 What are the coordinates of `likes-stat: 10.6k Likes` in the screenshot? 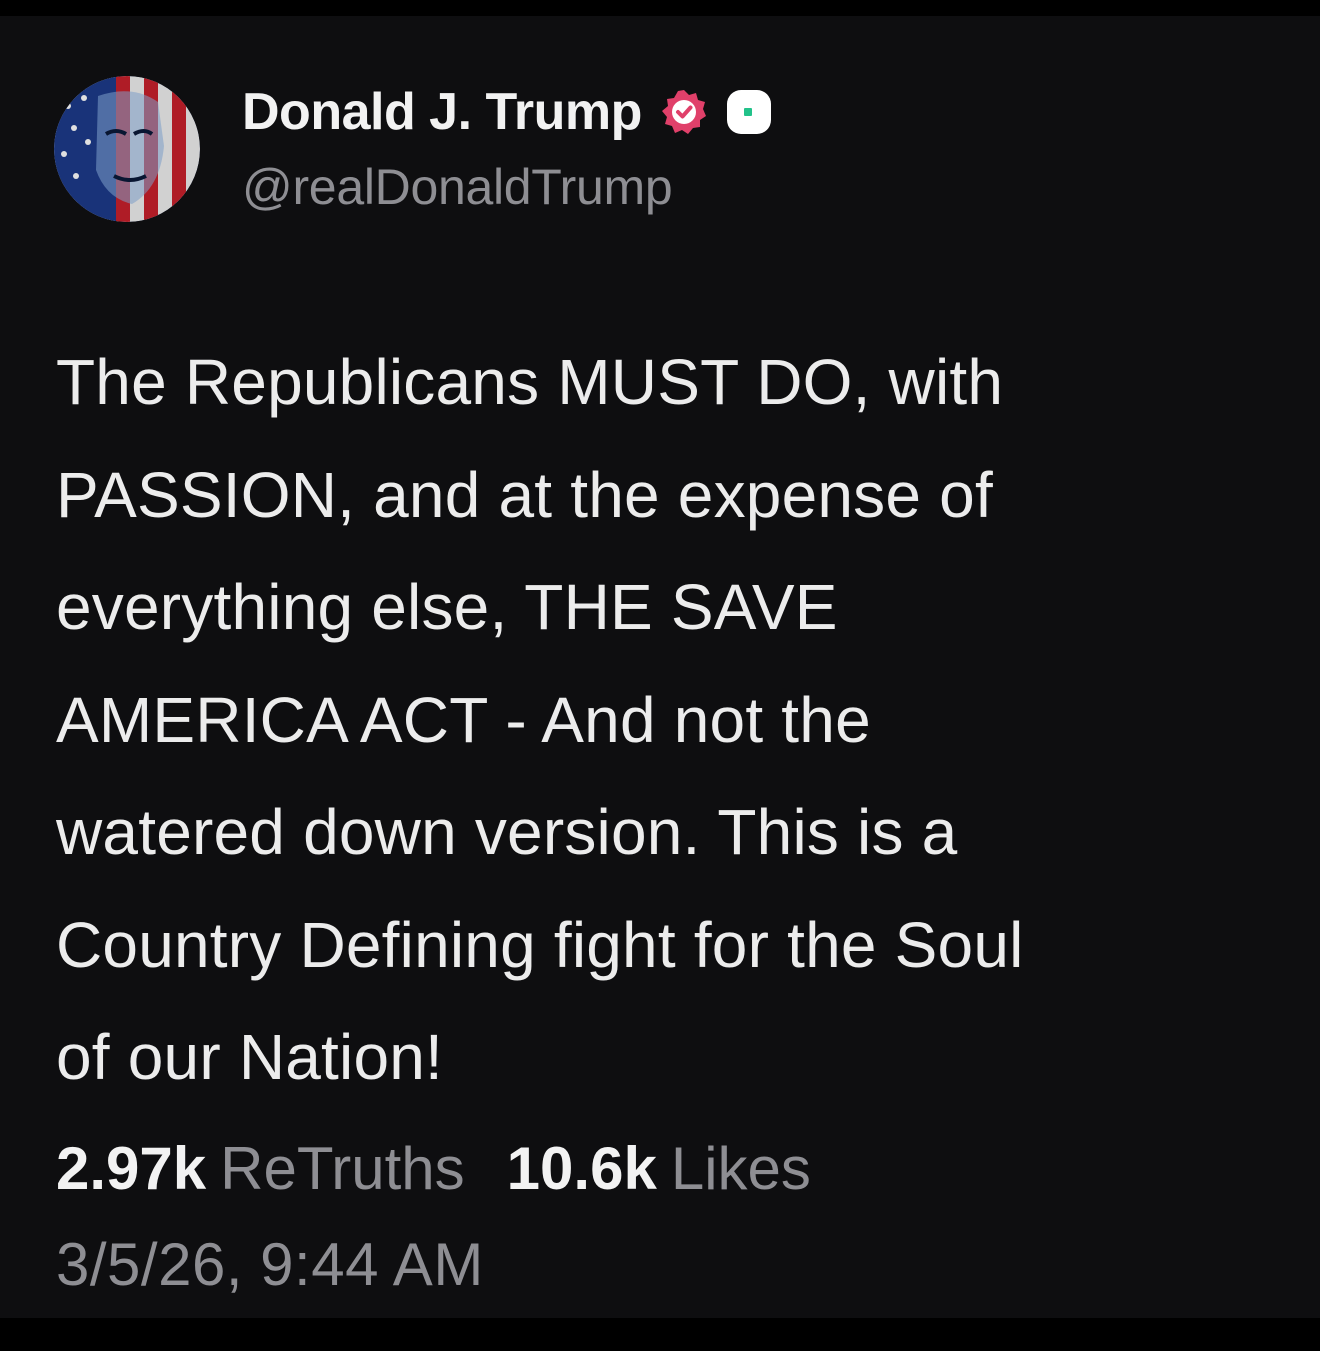 It's located at (659, 1168).